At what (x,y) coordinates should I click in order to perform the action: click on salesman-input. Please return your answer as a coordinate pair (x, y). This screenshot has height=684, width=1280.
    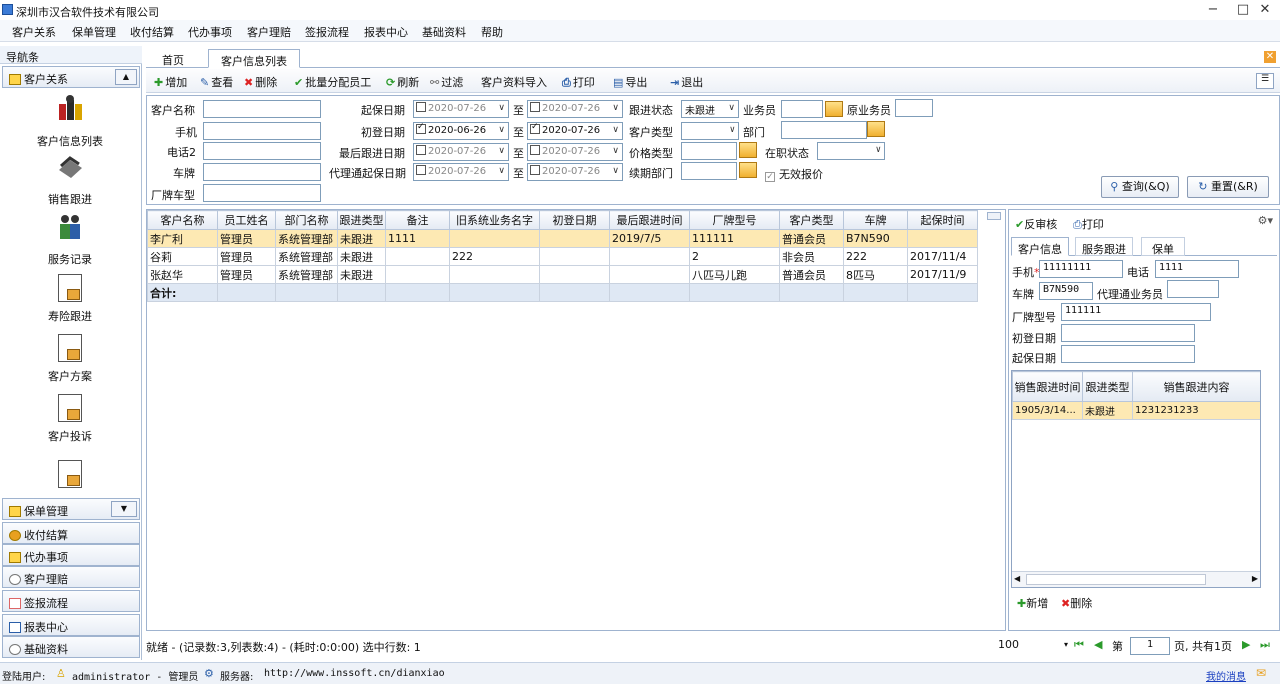
    Looking at the image, I should click on (802, 109).